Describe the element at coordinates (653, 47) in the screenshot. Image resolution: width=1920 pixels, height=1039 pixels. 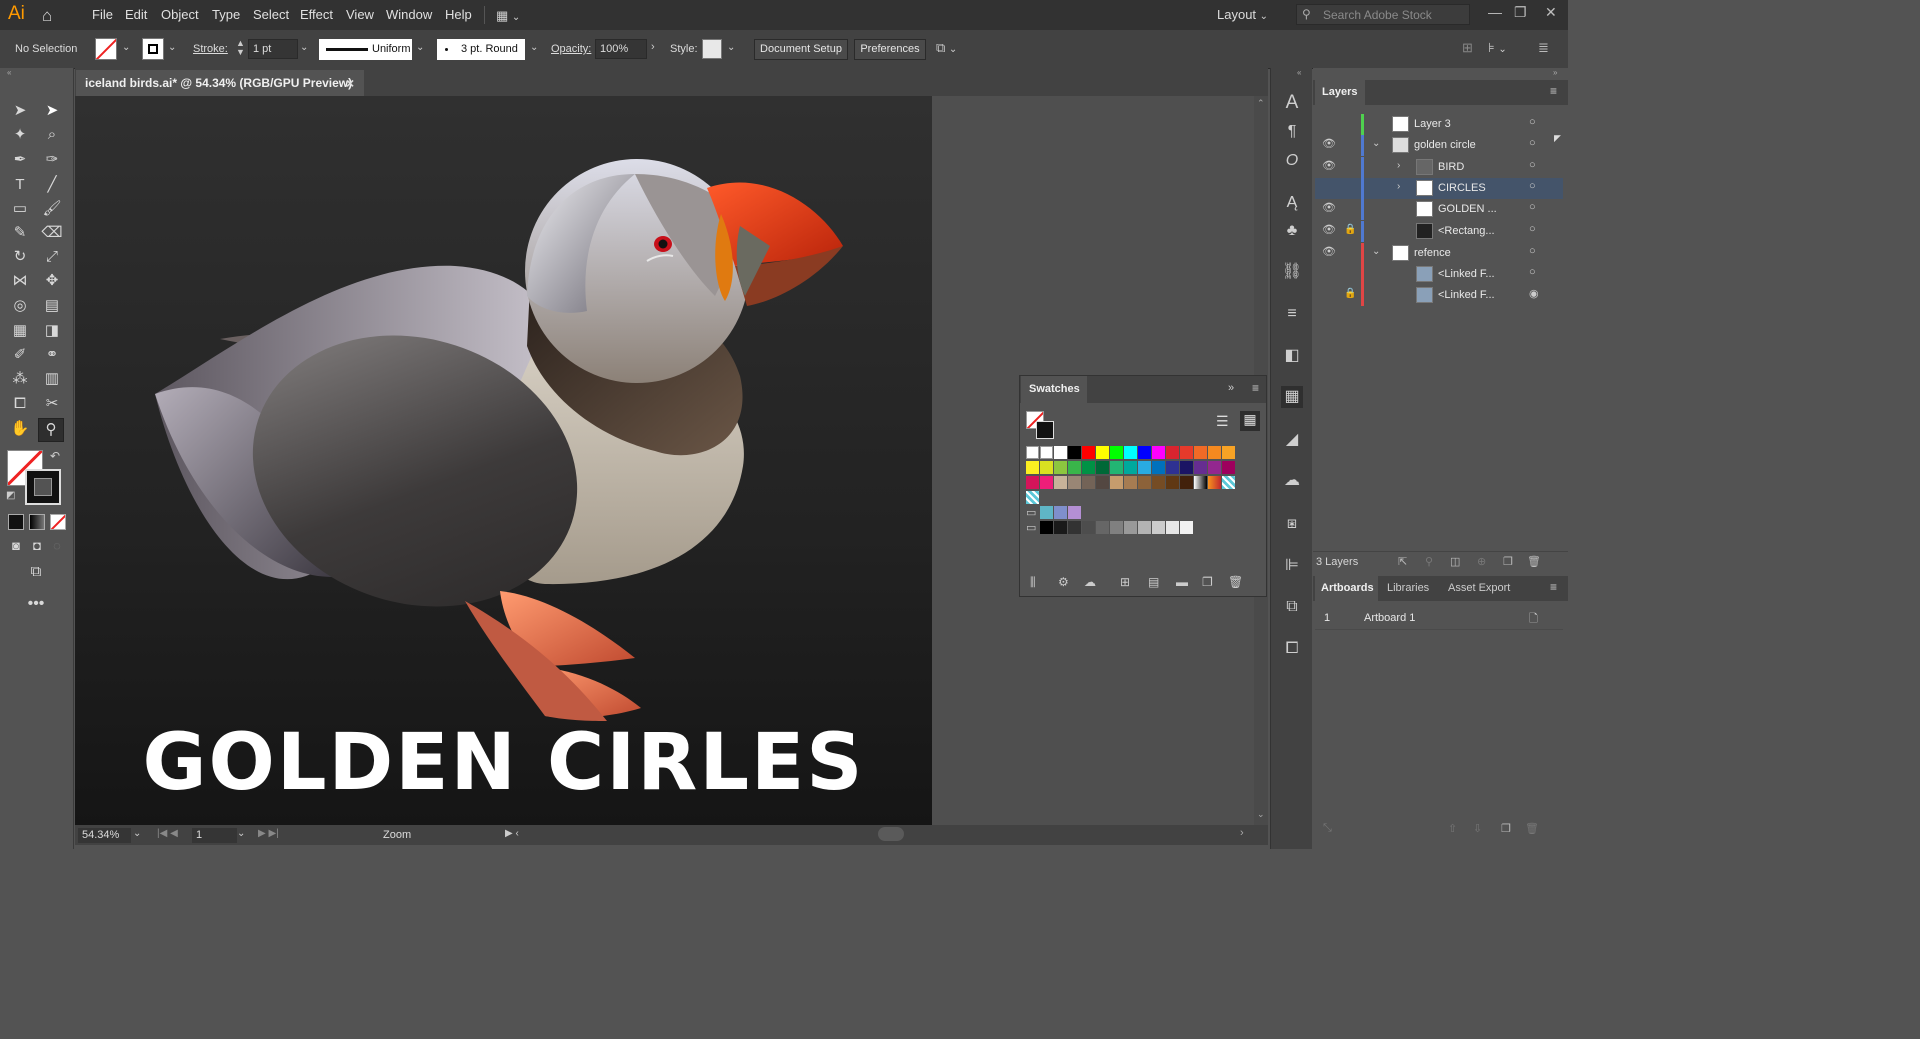
I see `opacity-arrow-icon: ›` at that location.